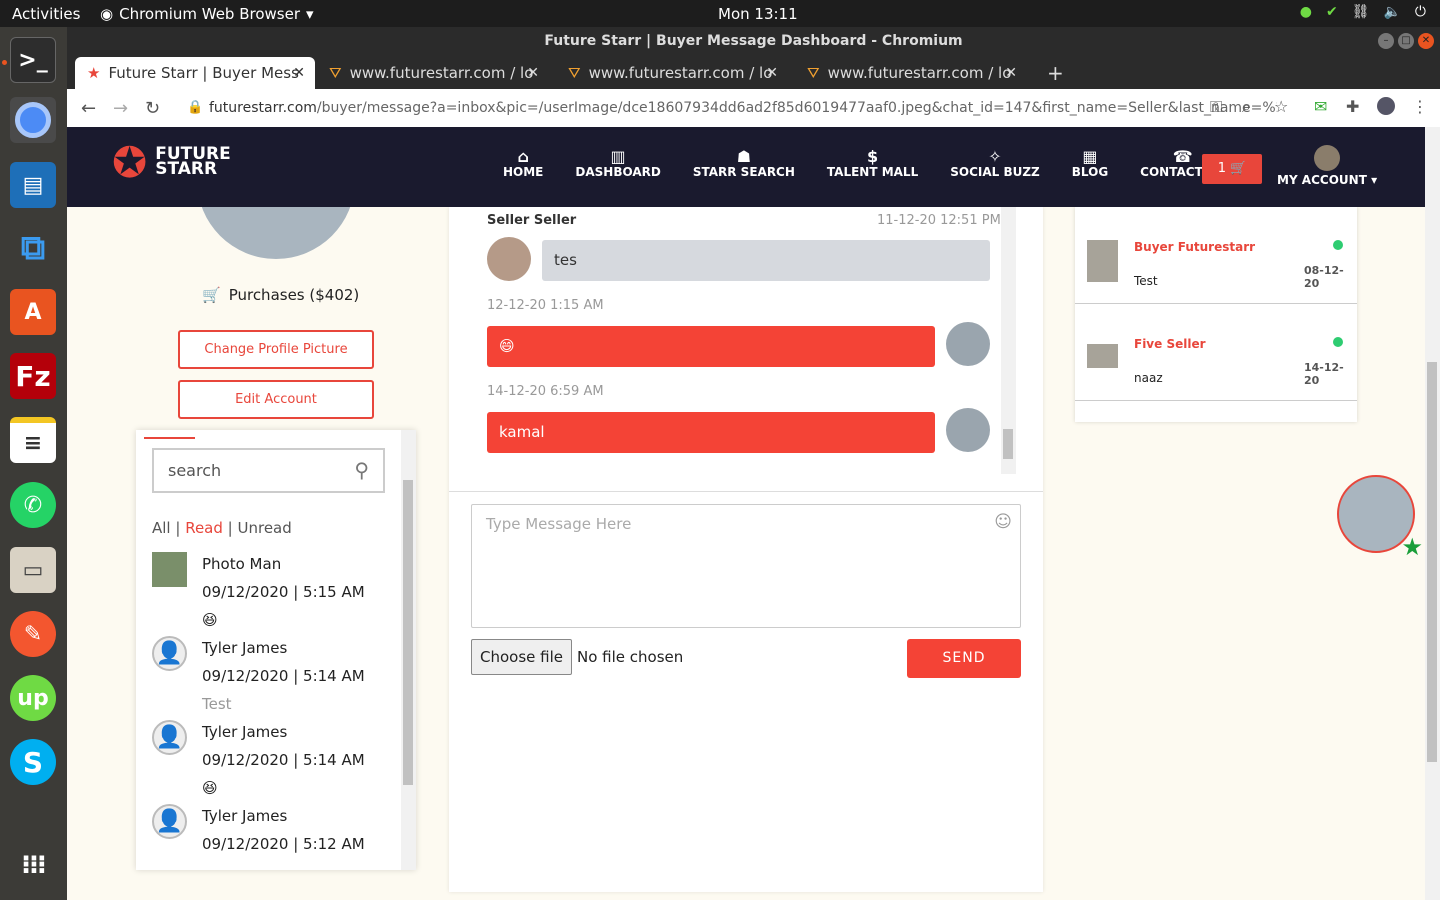  What do you see at coordinates (872, 172) in the screenshot?
I see `nav-label: TALENT MALL` at bounding box center [872, 172].